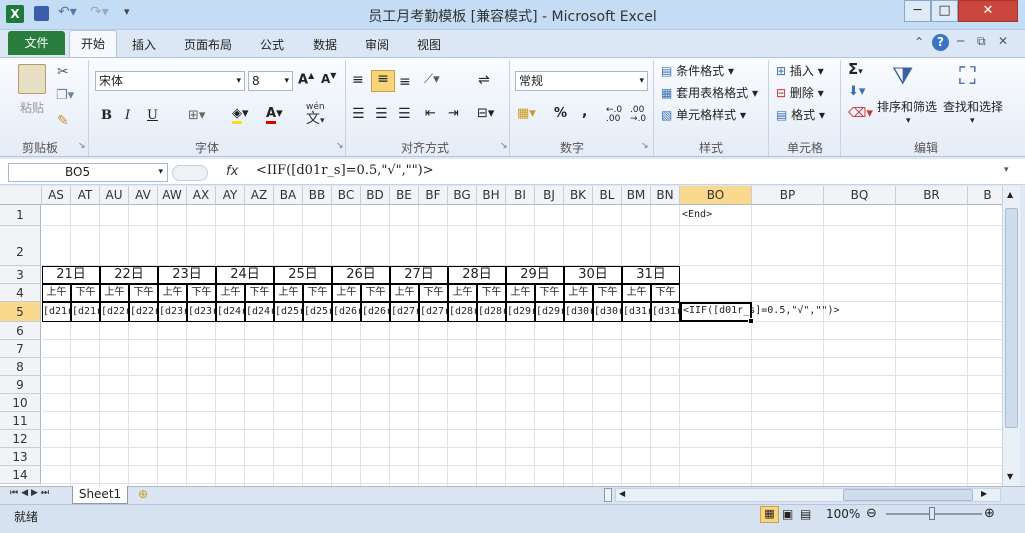 The width and height of the screenshot is (1025, 533). Describe the element at coordinates (56, 195) in the screenshot. I see `column-header: AS` at that location.